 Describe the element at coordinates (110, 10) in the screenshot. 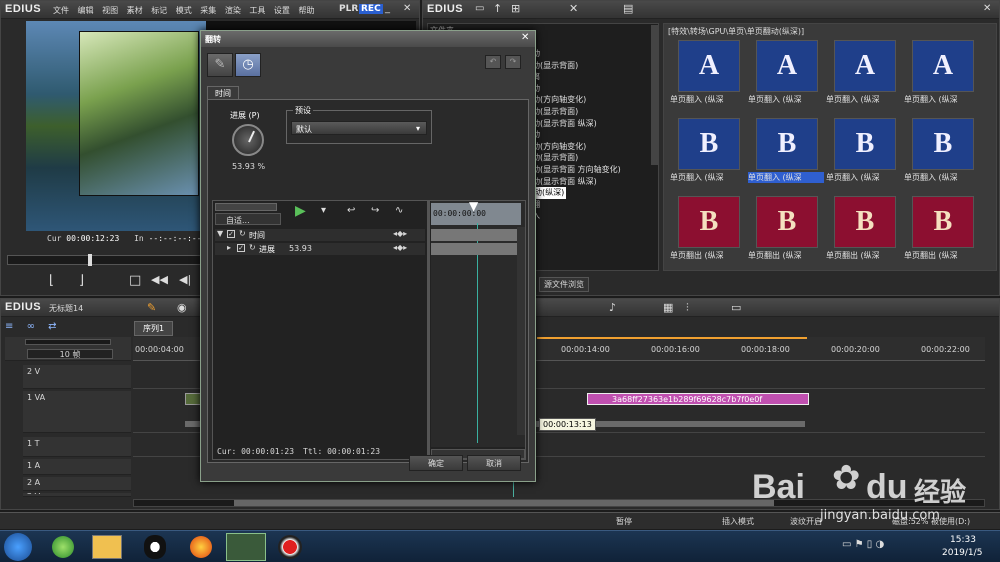

I see `menu-view: 视图` at that location.